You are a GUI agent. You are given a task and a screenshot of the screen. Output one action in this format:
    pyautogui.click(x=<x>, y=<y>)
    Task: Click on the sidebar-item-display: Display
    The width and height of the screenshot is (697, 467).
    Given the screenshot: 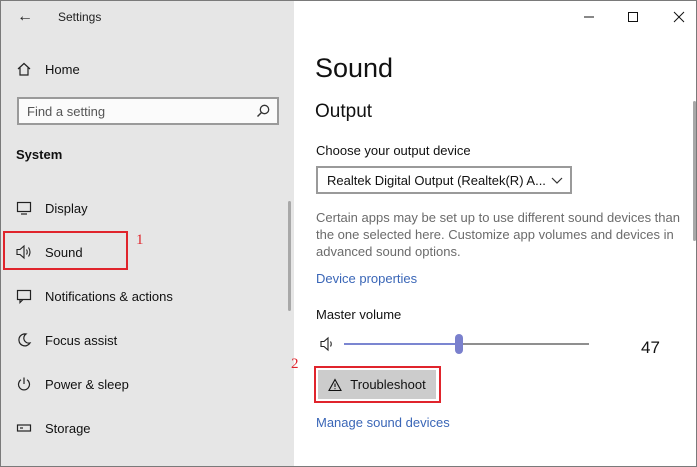 What is the action you would take?
    pyautogui.click(x=146, y=208)
    